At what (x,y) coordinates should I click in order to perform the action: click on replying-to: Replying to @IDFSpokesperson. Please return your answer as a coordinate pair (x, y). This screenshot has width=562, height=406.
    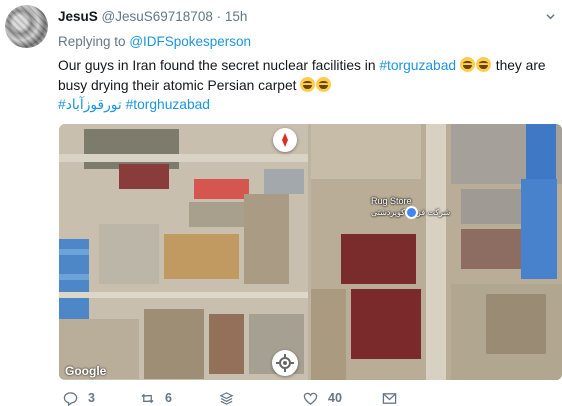
    Looking at the image, I should click on (154, 41).